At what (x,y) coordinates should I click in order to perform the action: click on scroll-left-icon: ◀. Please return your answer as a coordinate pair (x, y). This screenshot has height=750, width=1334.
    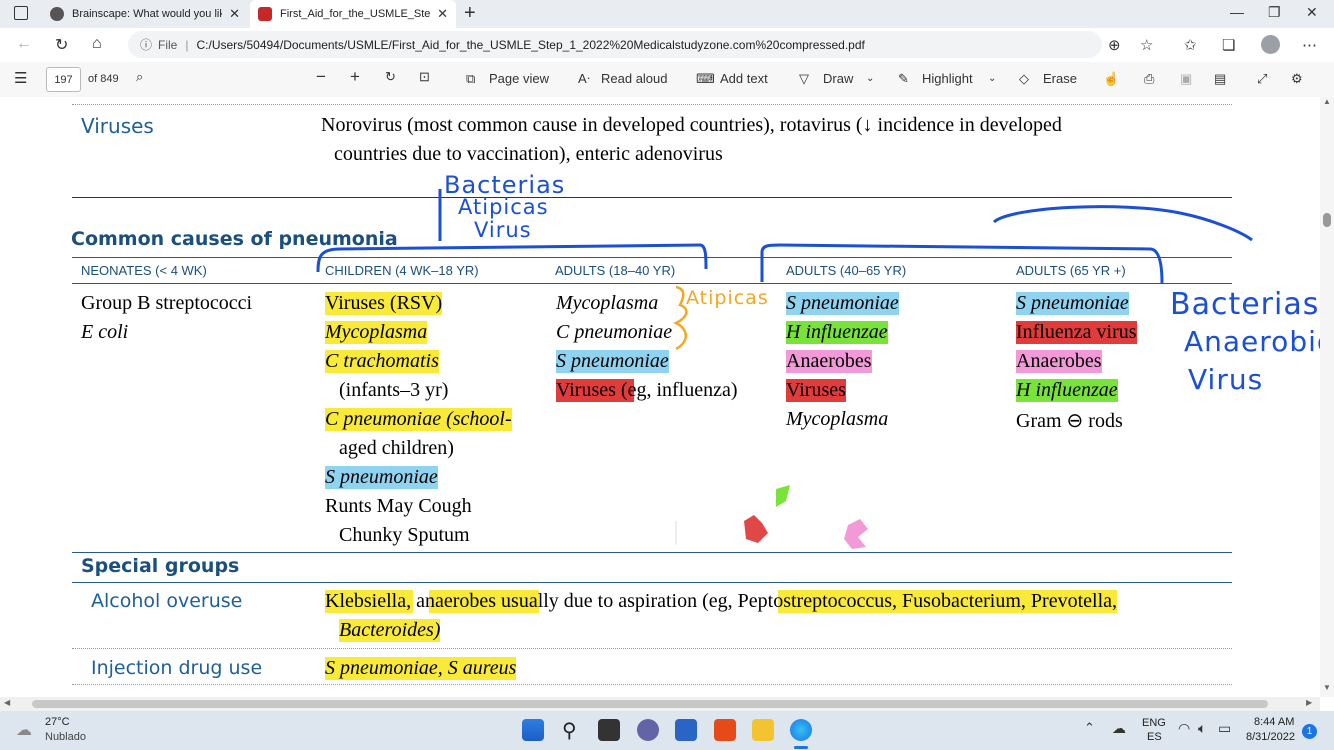
    Looking at the image, I should click on (7, 702).